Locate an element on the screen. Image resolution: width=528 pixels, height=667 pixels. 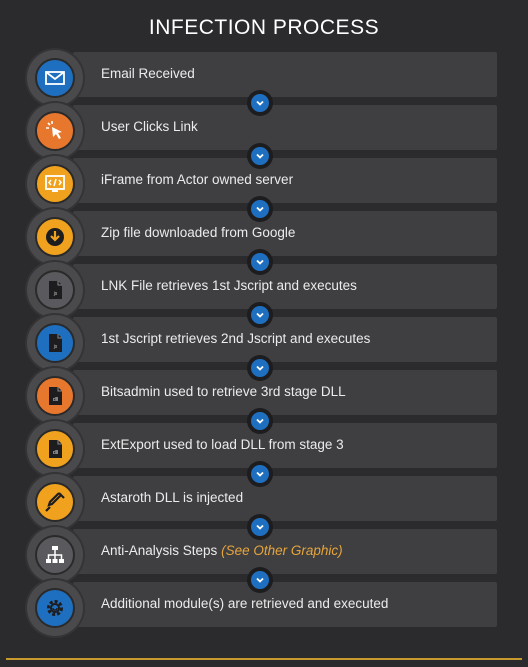
page-title: INFECTION PROCESS is located at coordinates (264, 27).